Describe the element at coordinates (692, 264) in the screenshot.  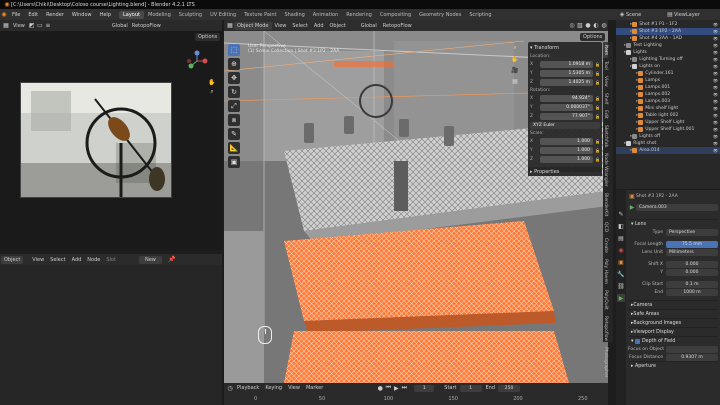
I see `shift-x-field: 0.000` at that location.